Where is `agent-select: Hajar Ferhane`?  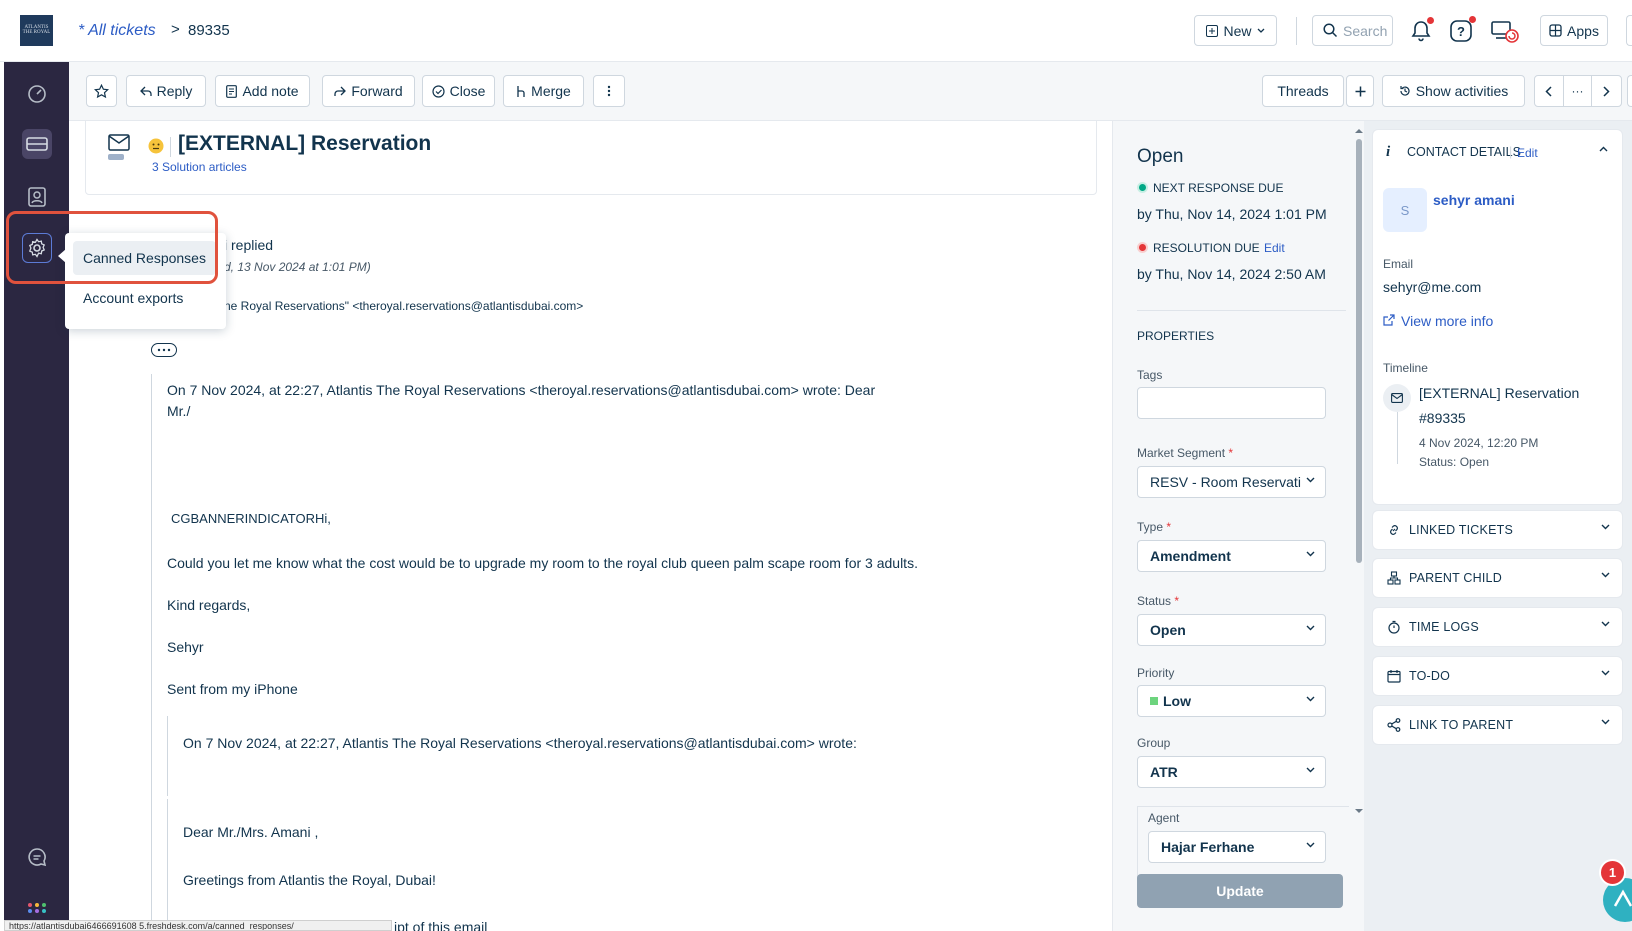 agent-select: Hajar Ferhane is located at coordinates (1237, 847).